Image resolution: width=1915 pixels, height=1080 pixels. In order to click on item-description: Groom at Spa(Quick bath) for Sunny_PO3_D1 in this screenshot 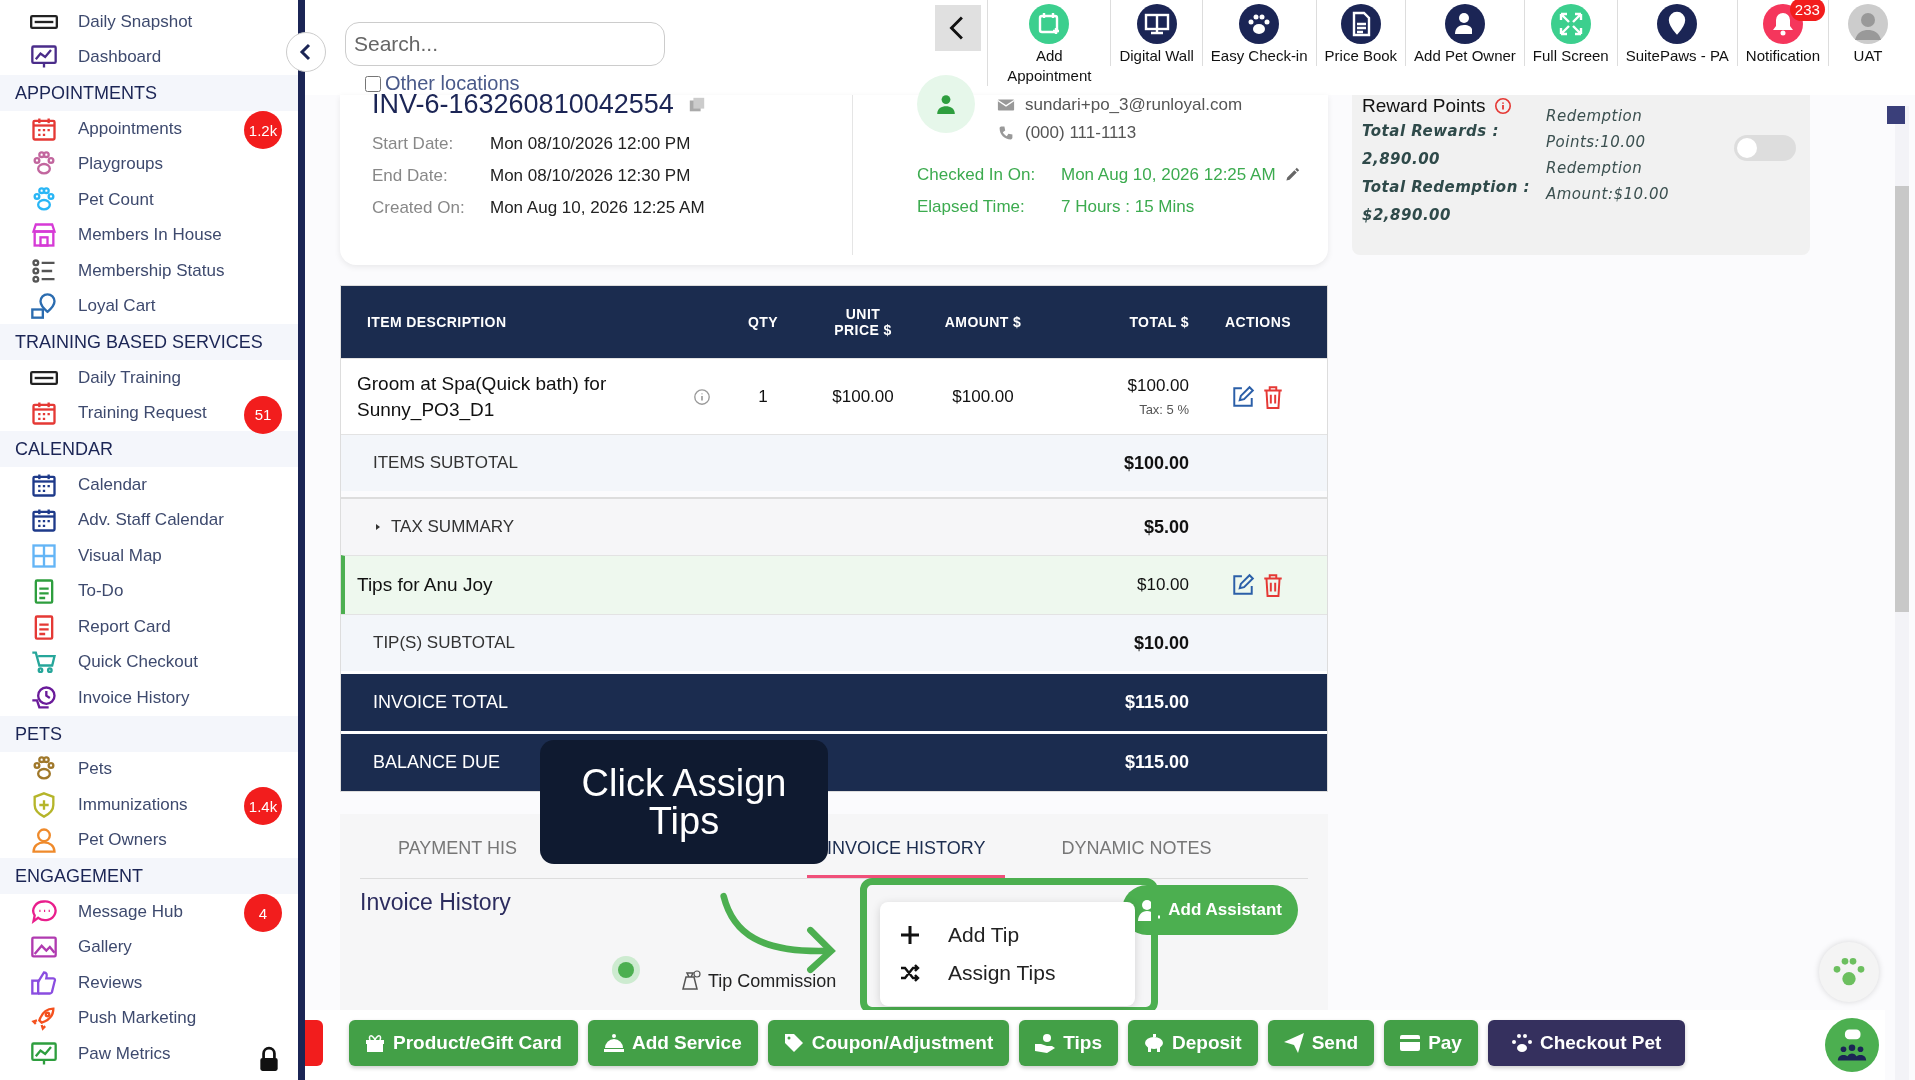, I will do `click(482, 397)`.